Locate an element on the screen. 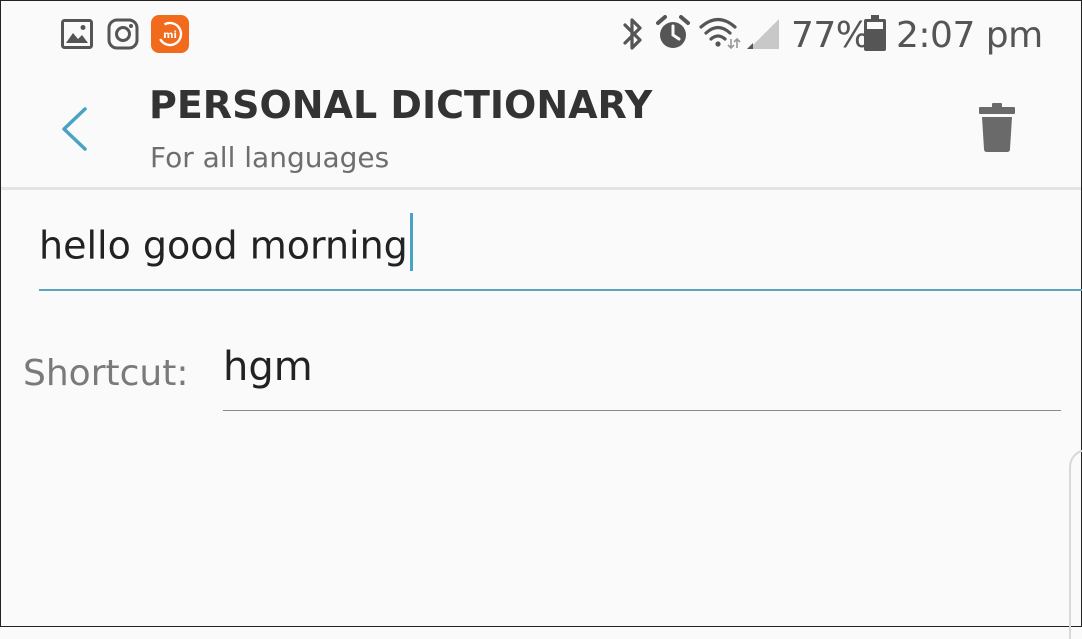 This screenshot has height=639, width=1082. delete-button is located at coordinates (997, 129).